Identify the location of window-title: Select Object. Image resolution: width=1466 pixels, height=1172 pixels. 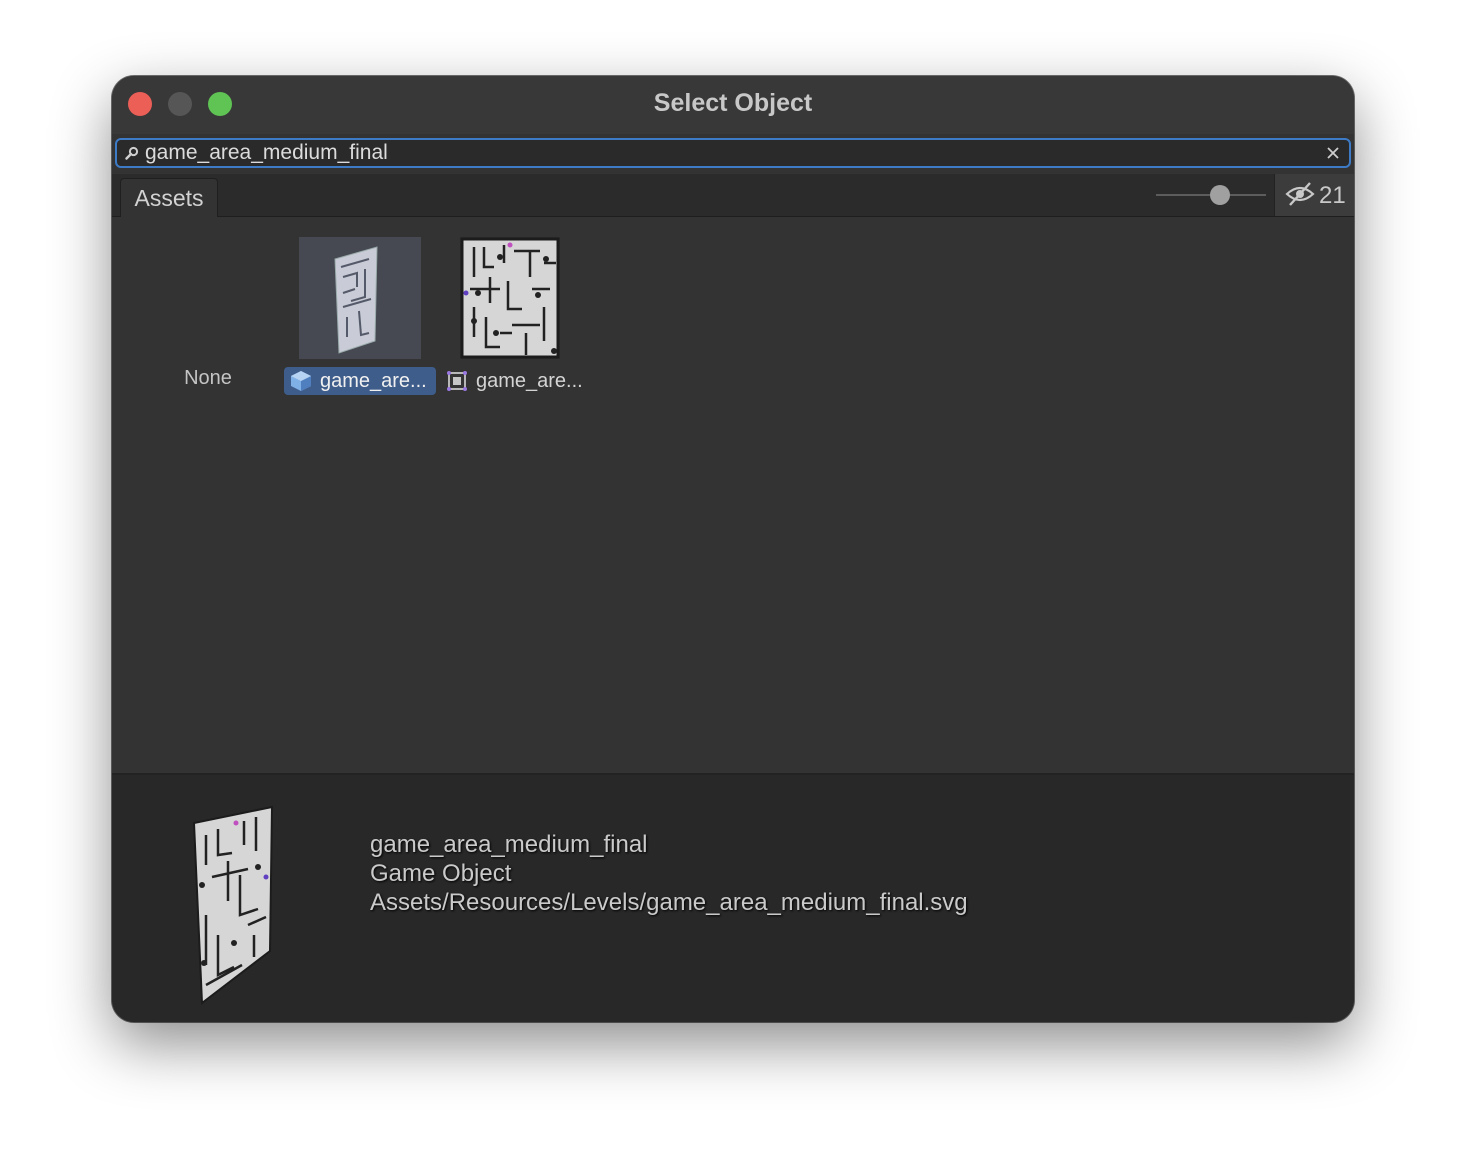
(733, 103).